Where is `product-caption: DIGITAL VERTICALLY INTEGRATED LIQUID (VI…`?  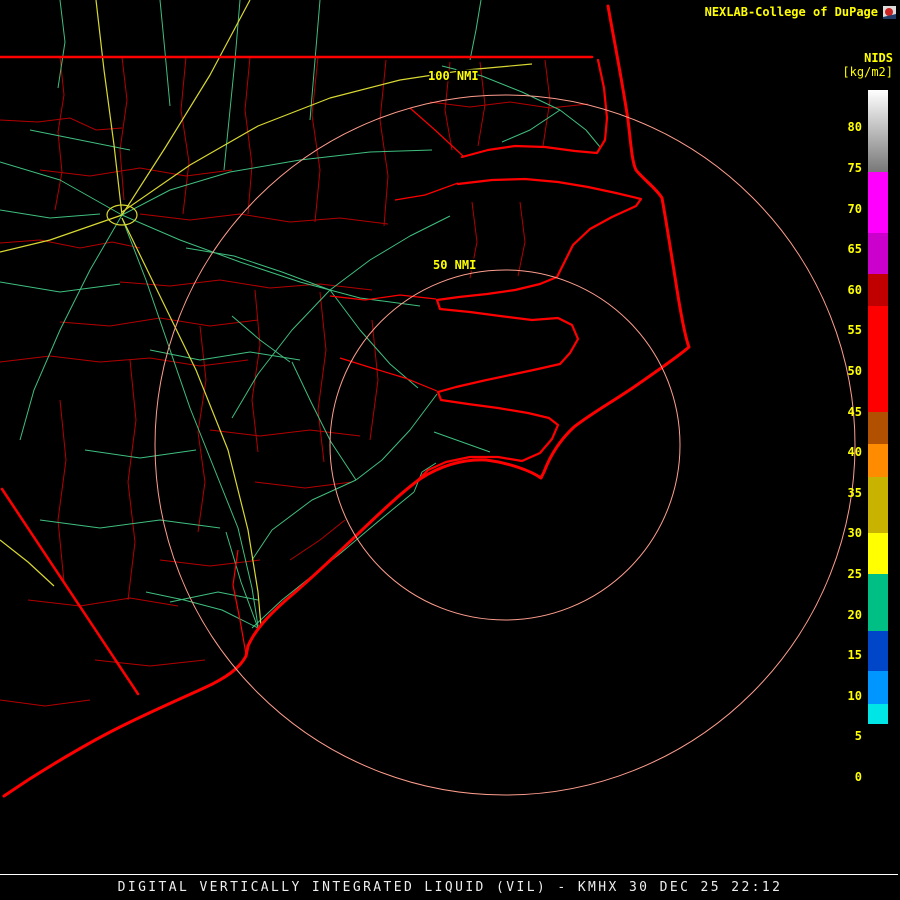
product-caption: DIGITAL VERTICALLY INTEGRATED LIQUID (VI… is located at coordinates (450, 887).